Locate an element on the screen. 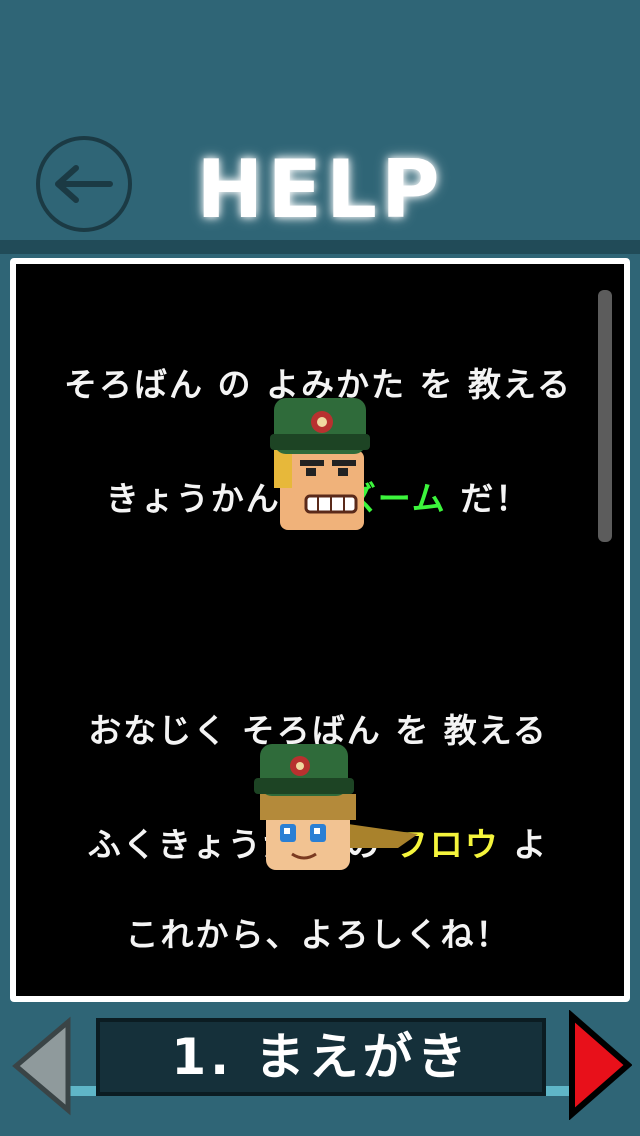  zoom-portrait is located at coordinates (320, 464).